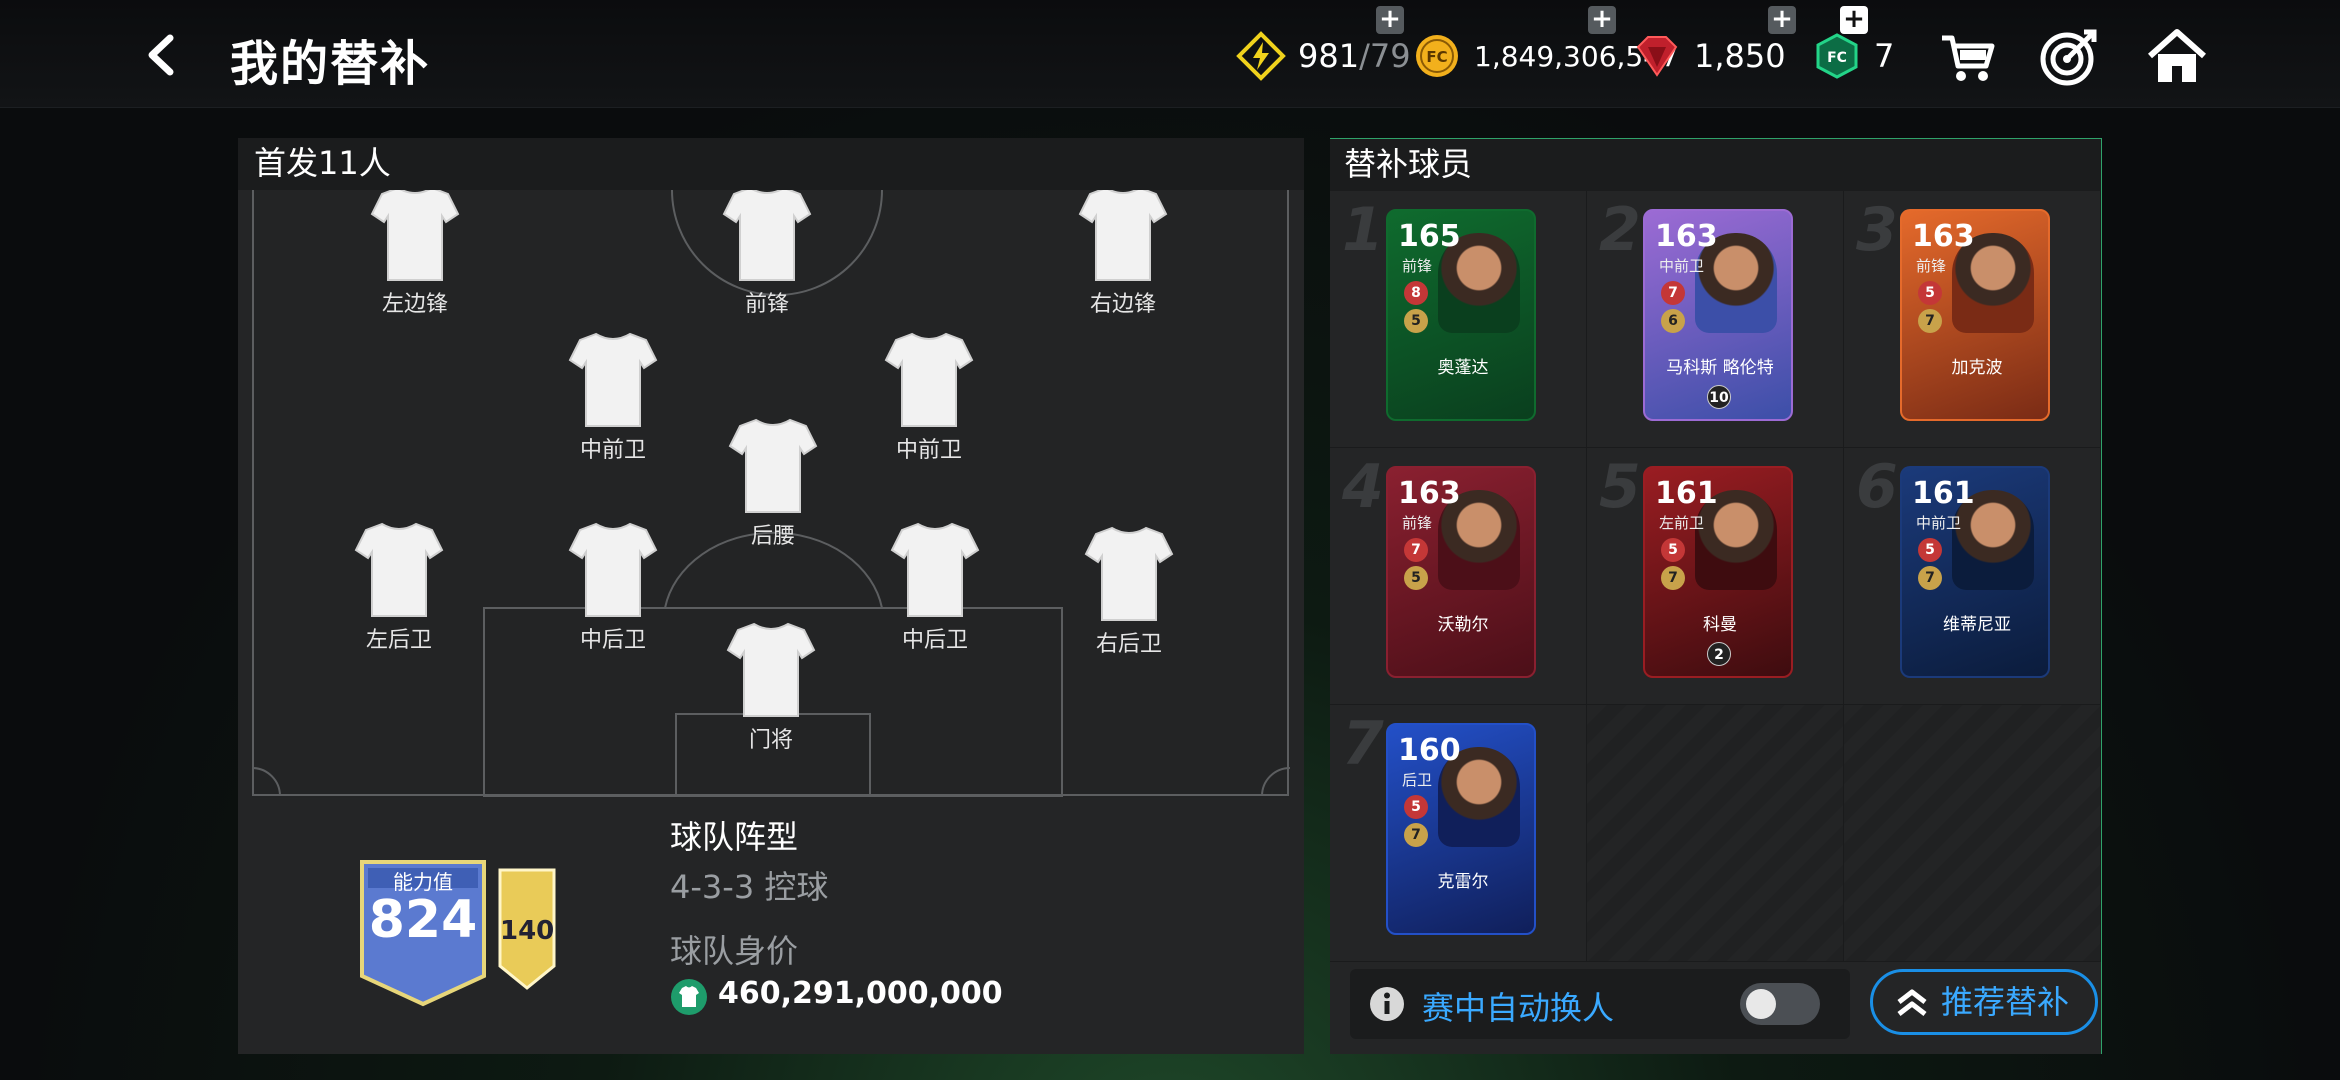 The width and height of the screenshot is (2340, 1080). Describe the element at coordinates (771, 164) in the screenshot. I see `lineup-header: 首发11人` at that location.